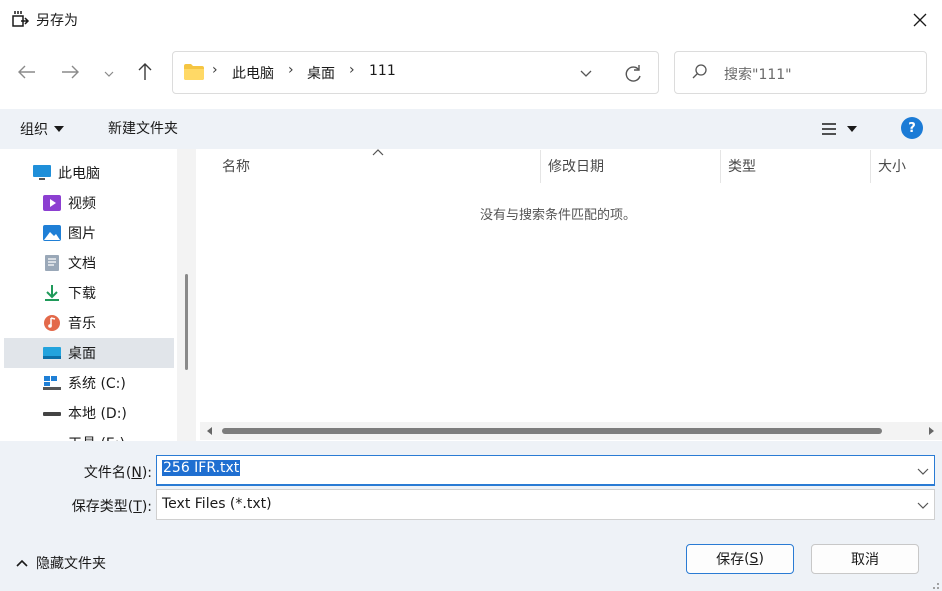 The height and width of the screenshot is (591, 942). I want to click on video-icon, so click(52, 203).